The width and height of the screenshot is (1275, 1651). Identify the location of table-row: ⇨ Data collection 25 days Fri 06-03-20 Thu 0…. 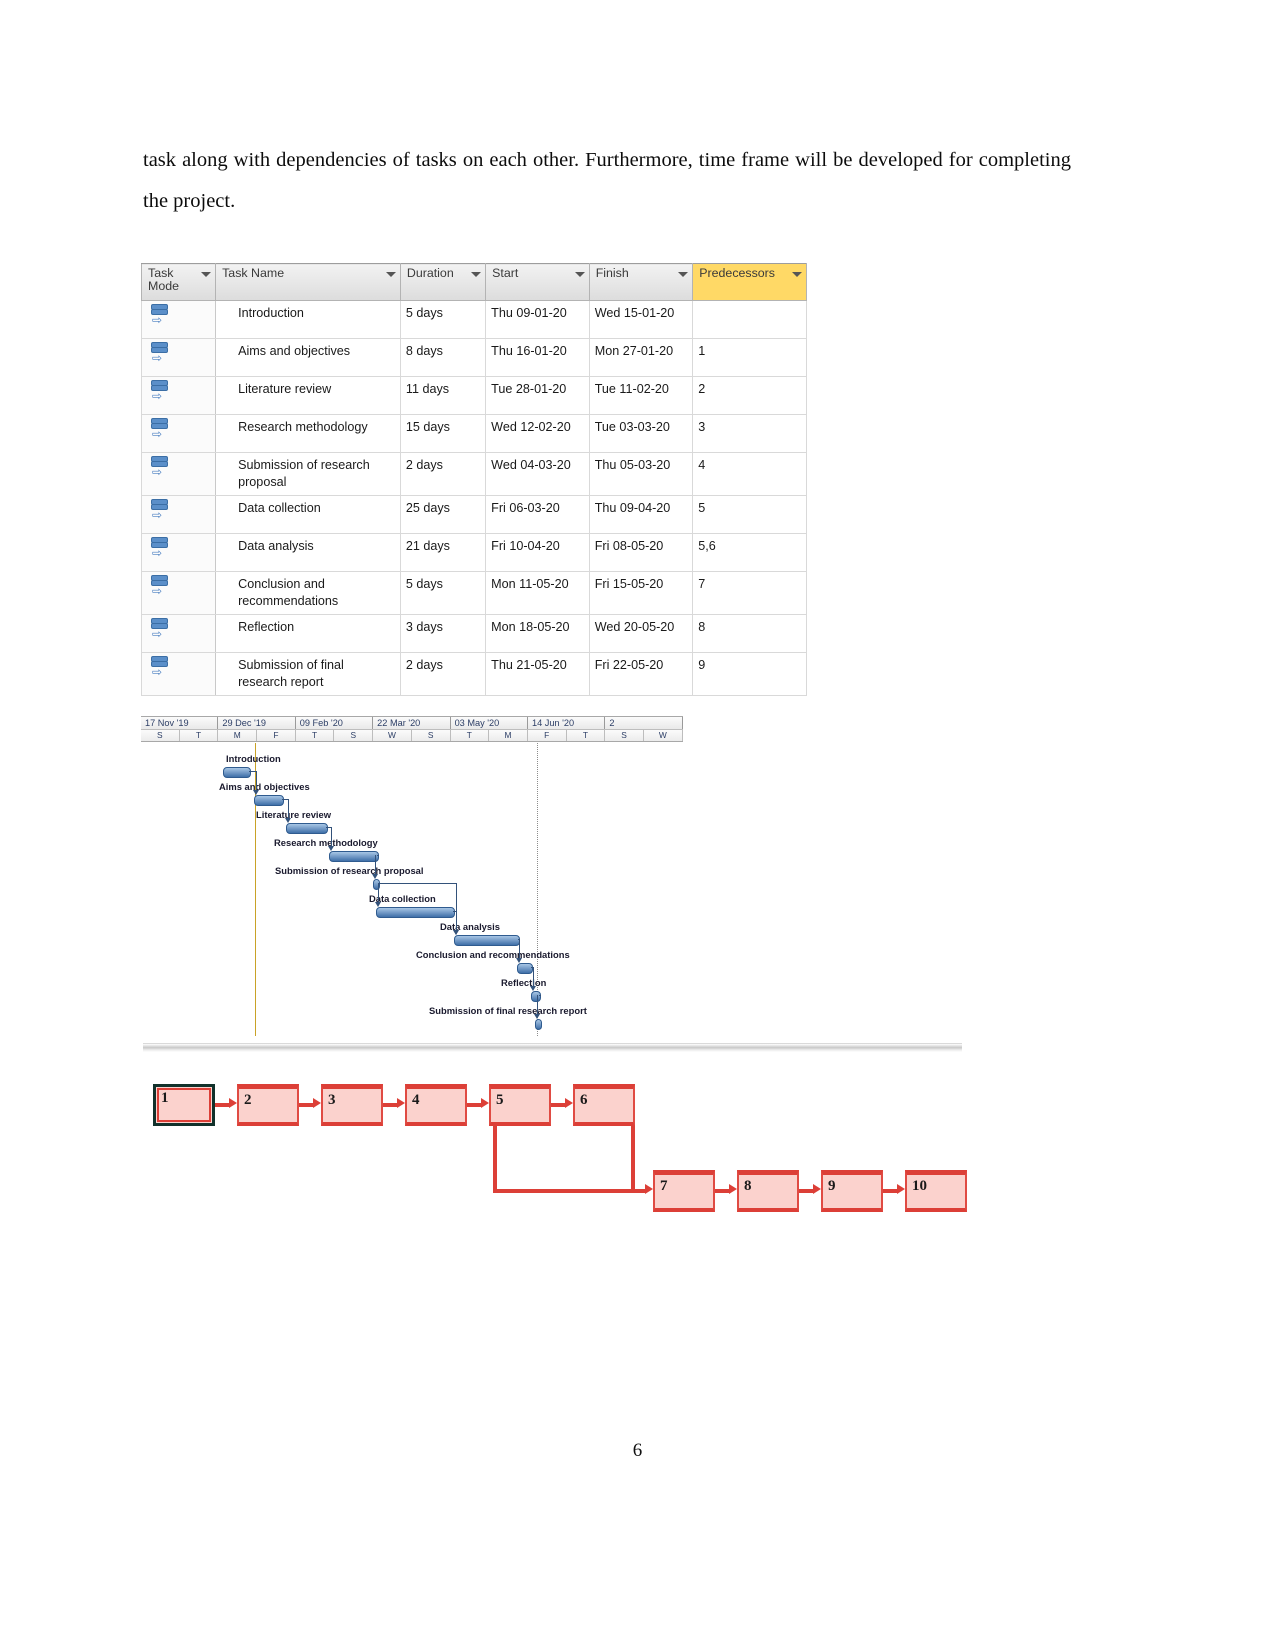
(473, 514).